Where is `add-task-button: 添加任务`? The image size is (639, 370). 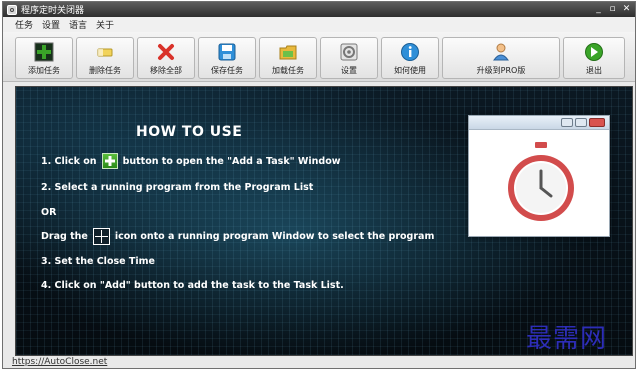
add-task-button: 添加任务 is located at coordinates (44, 58).